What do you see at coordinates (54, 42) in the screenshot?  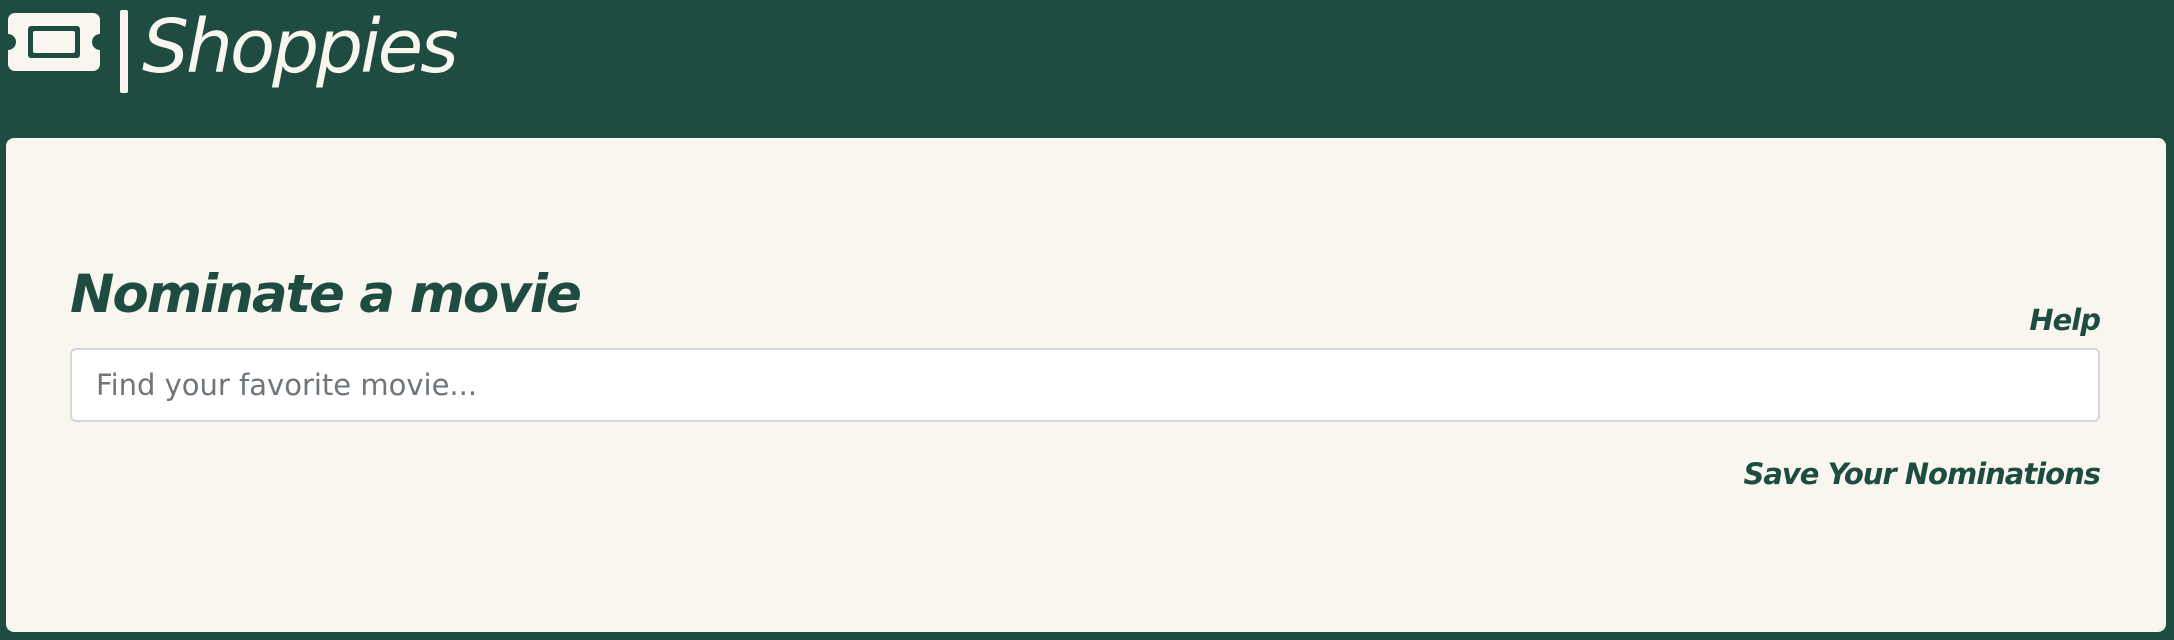 I see `ticket-icon` at bounding box center [54, 42].